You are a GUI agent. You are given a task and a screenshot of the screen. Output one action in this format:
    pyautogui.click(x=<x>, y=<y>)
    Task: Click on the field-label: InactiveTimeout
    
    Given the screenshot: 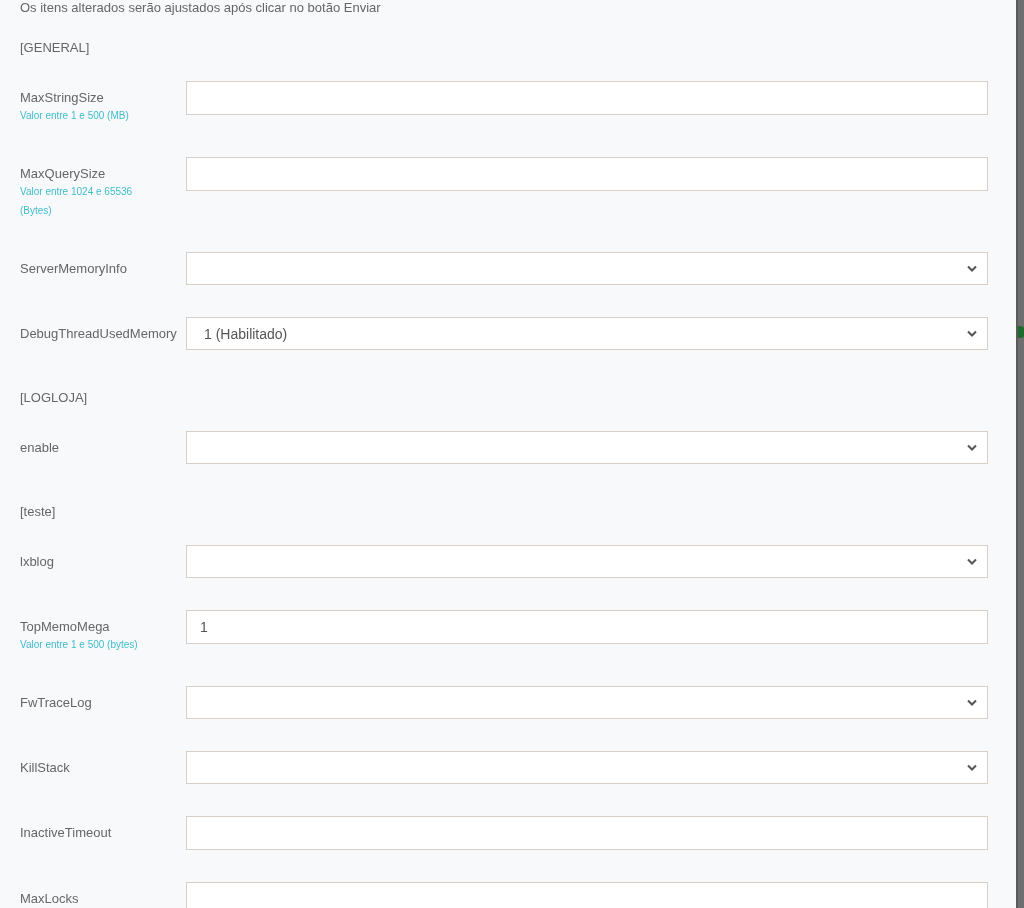 What is the action you would take?
    pyautogui.click(x=66, y=833)
    